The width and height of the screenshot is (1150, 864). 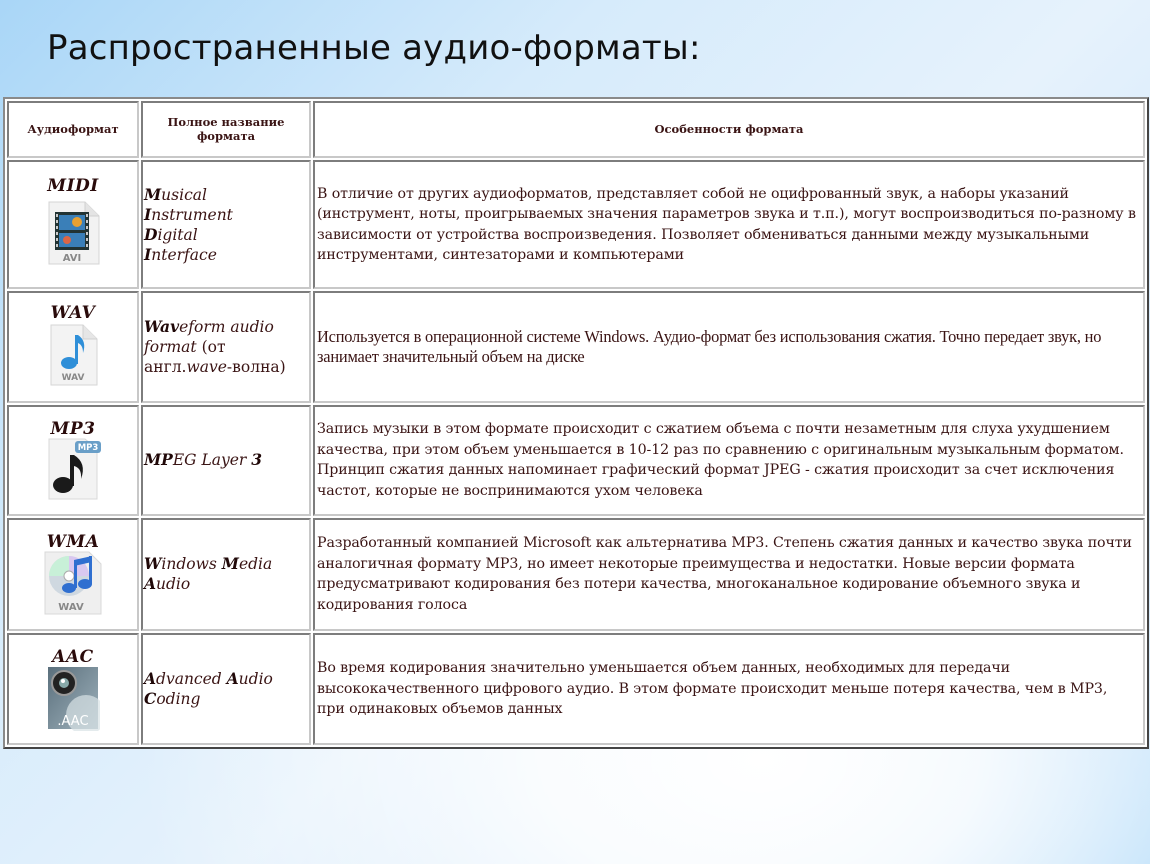 I want to click on format-cell: AAC .AAC, so click(x=73, y=688).